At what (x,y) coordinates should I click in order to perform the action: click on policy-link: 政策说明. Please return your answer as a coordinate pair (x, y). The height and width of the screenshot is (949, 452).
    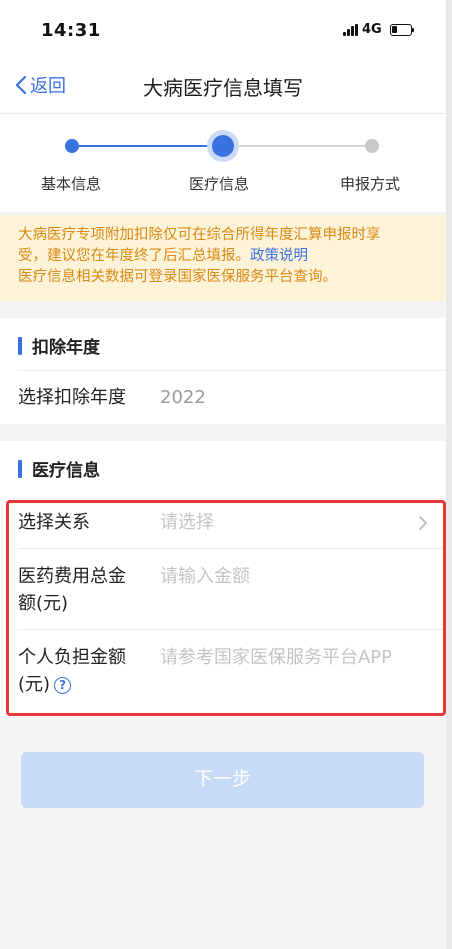
    Looking at the image, I should click on (279, 256).